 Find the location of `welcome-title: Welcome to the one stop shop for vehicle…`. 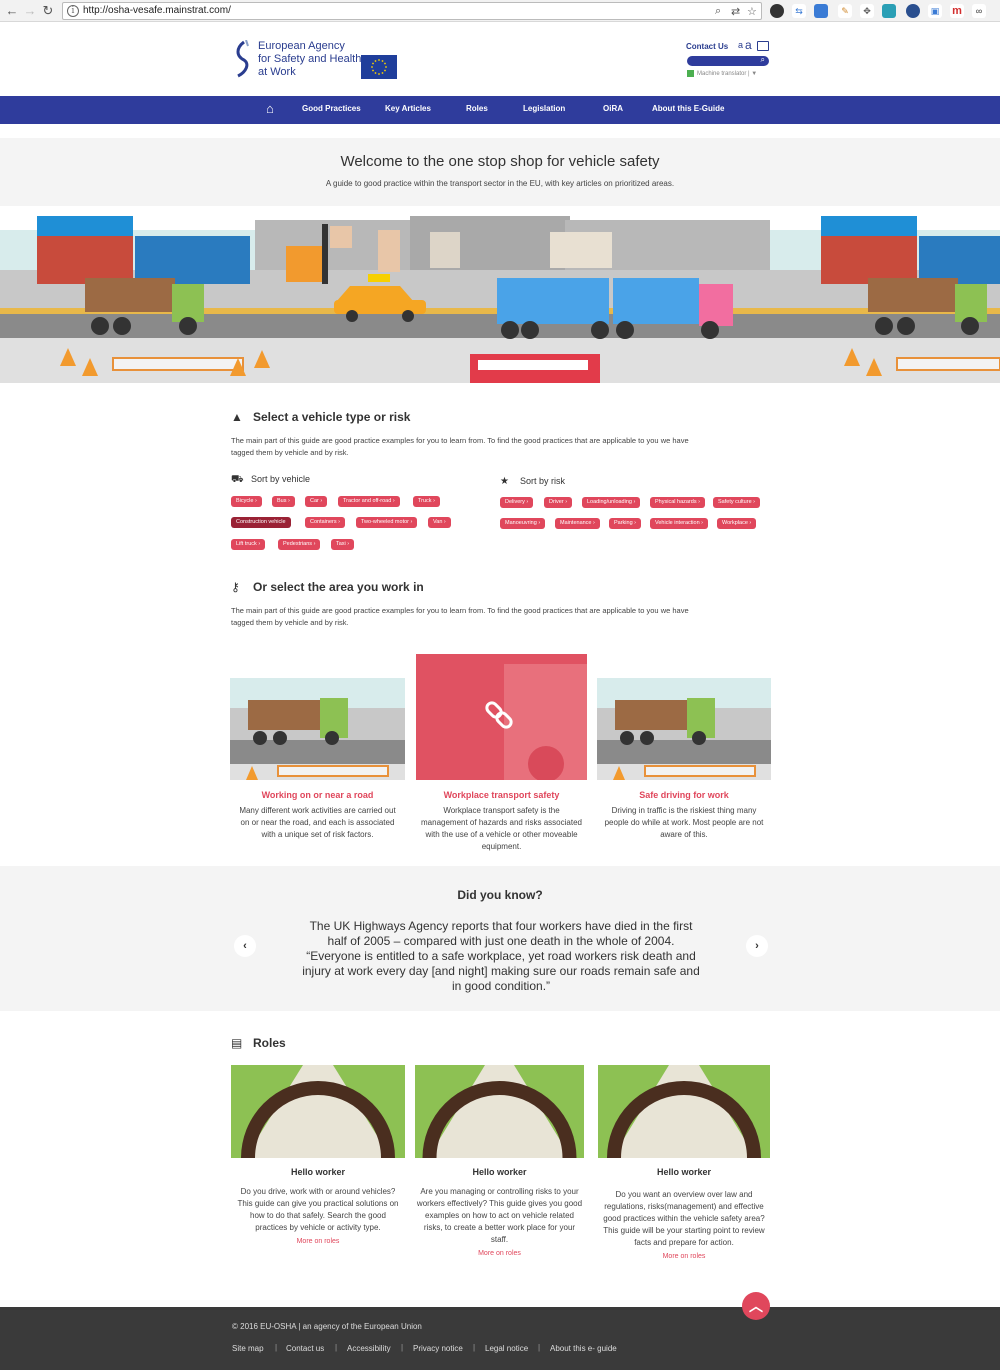

welcome-title: Welcome to the one stop shop for vehicle… is located at coordinates (500, 161).